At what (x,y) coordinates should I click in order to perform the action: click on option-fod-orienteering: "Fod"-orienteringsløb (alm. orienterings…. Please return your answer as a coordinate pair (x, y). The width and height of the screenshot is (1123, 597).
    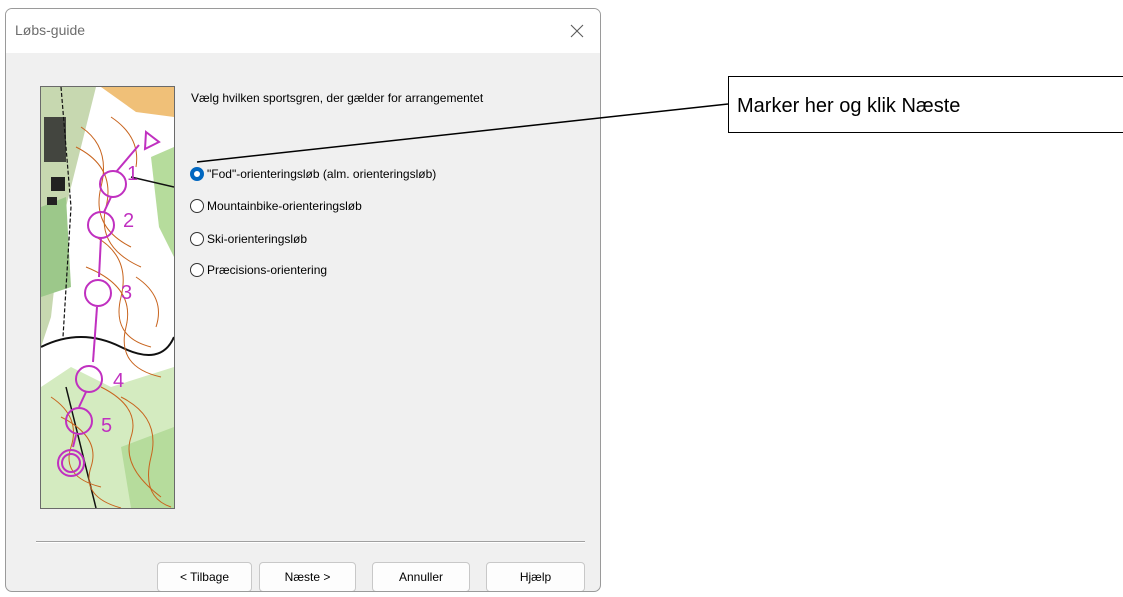
    Looking at the image, I should click on (313, 174).